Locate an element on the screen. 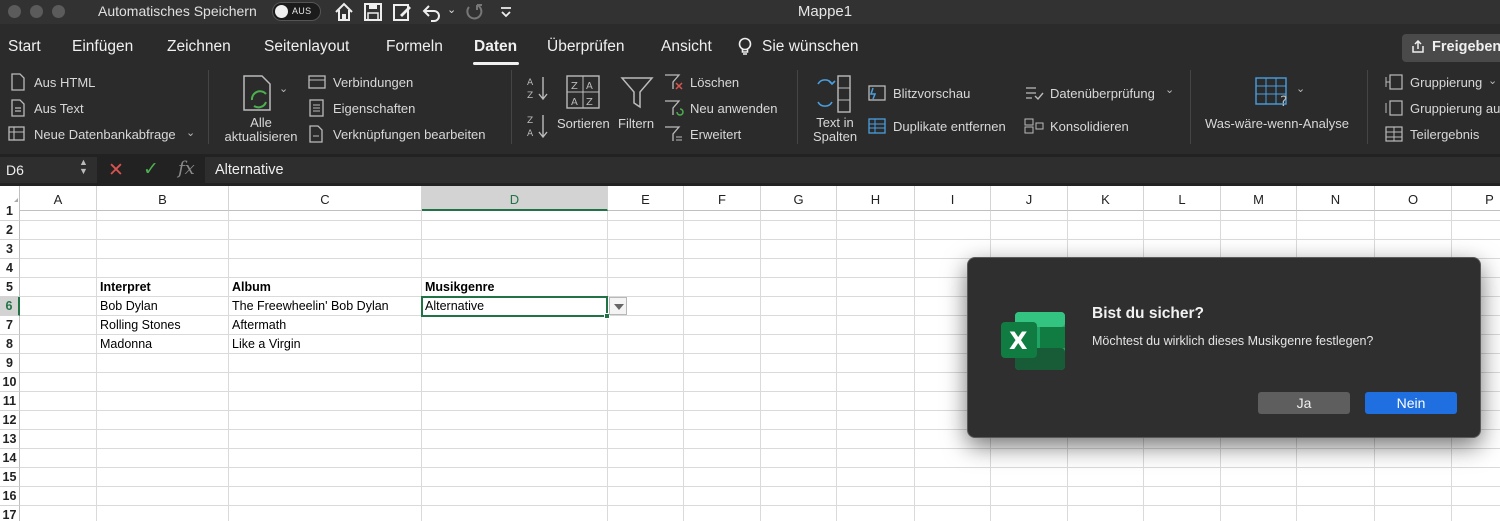 Image resolution: width=1500 pixels, height=521 pixels. formula-input: Alternative is located at coordinates (852, 170).